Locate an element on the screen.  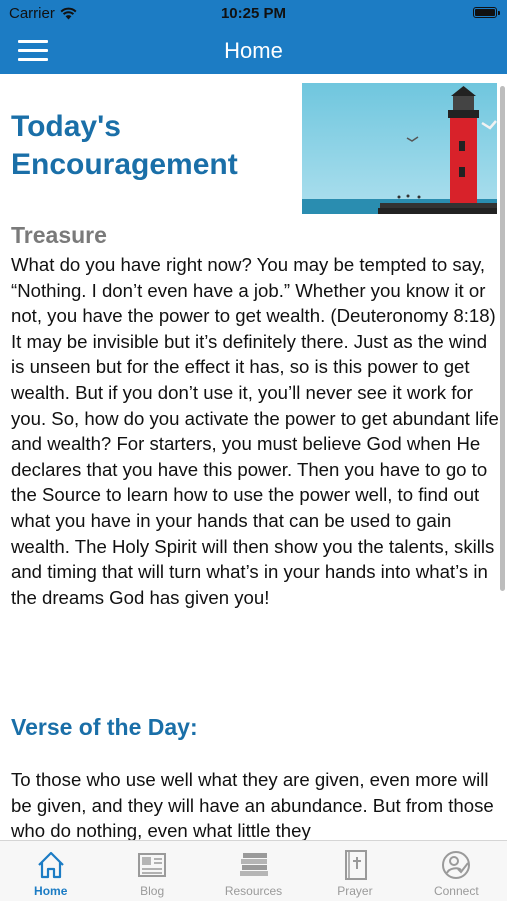
lighthouse-image is located at coordinates (399, 148).